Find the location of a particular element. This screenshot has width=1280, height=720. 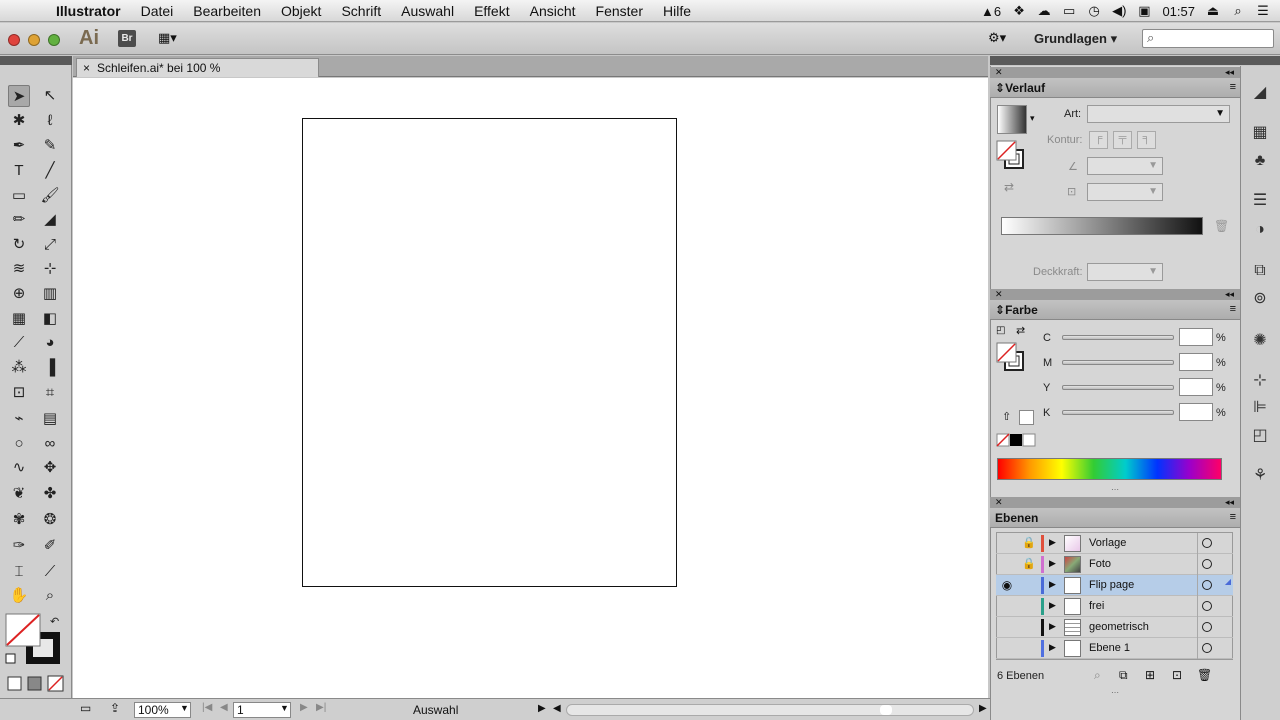

color-panel-header: ⇕Farbe ≡ is located at coordinates (1115, 310).